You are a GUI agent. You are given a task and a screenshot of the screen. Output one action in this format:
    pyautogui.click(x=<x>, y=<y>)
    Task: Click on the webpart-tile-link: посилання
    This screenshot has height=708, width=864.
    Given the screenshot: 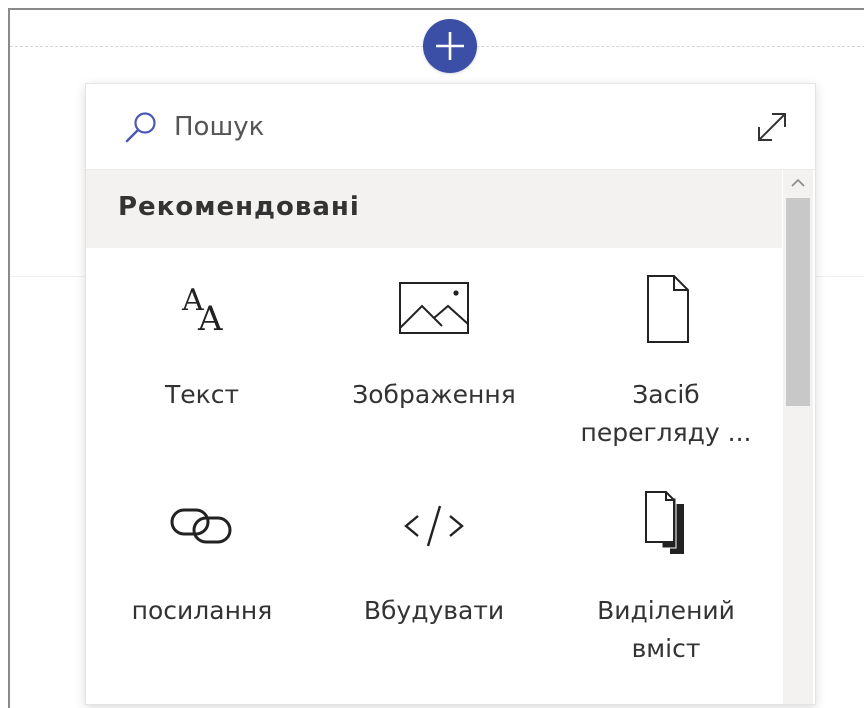 What is the action you would take?
    pyautogui.click(x=202, y=574)
    